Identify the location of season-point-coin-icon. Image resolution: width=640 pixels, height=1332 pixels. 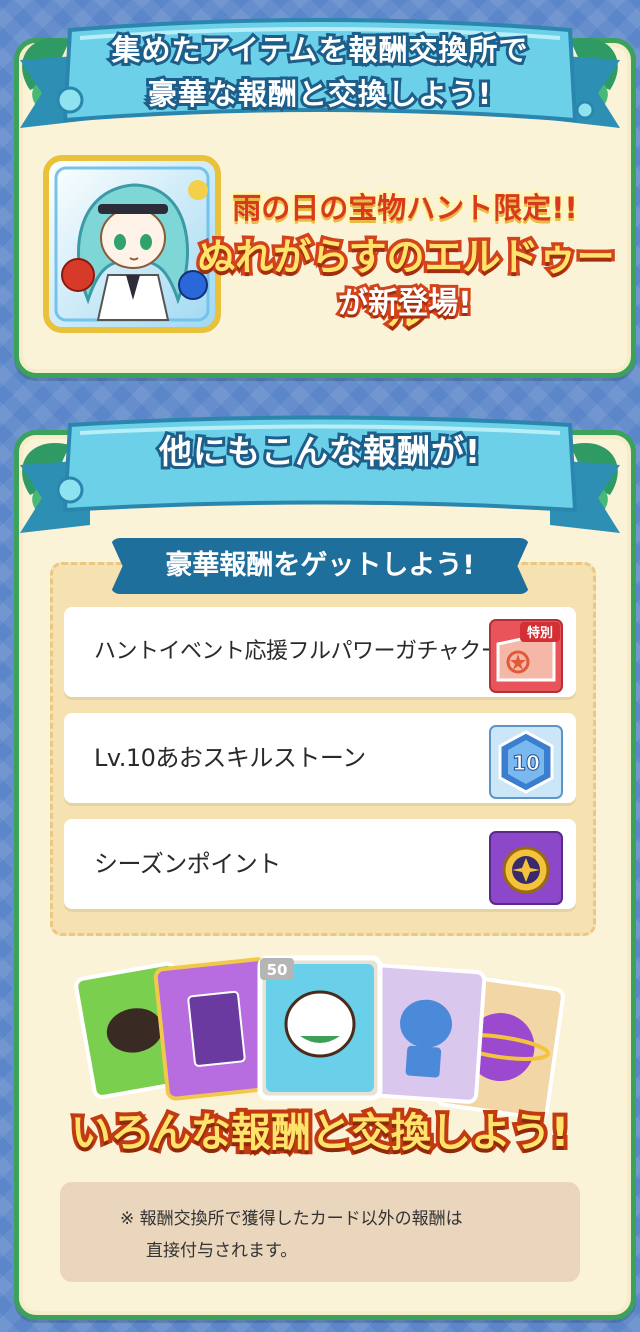
(526, 868).